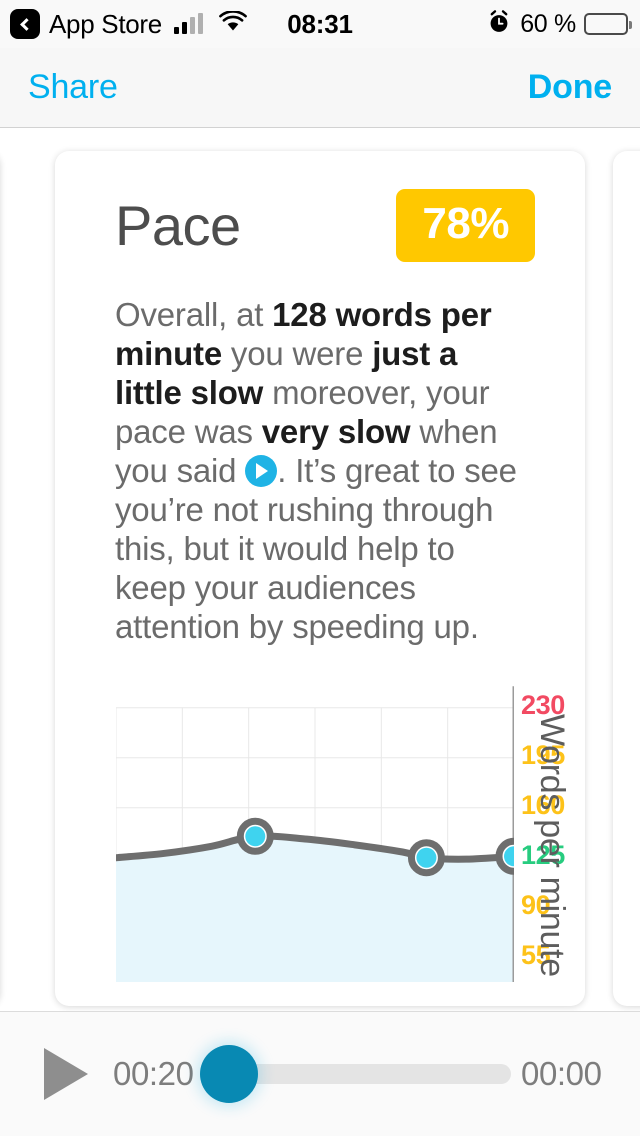 The width and height of the screenshot is (640, 1136). I want to click on chart-y-axis-title: Words per minute, so click(552, 846).